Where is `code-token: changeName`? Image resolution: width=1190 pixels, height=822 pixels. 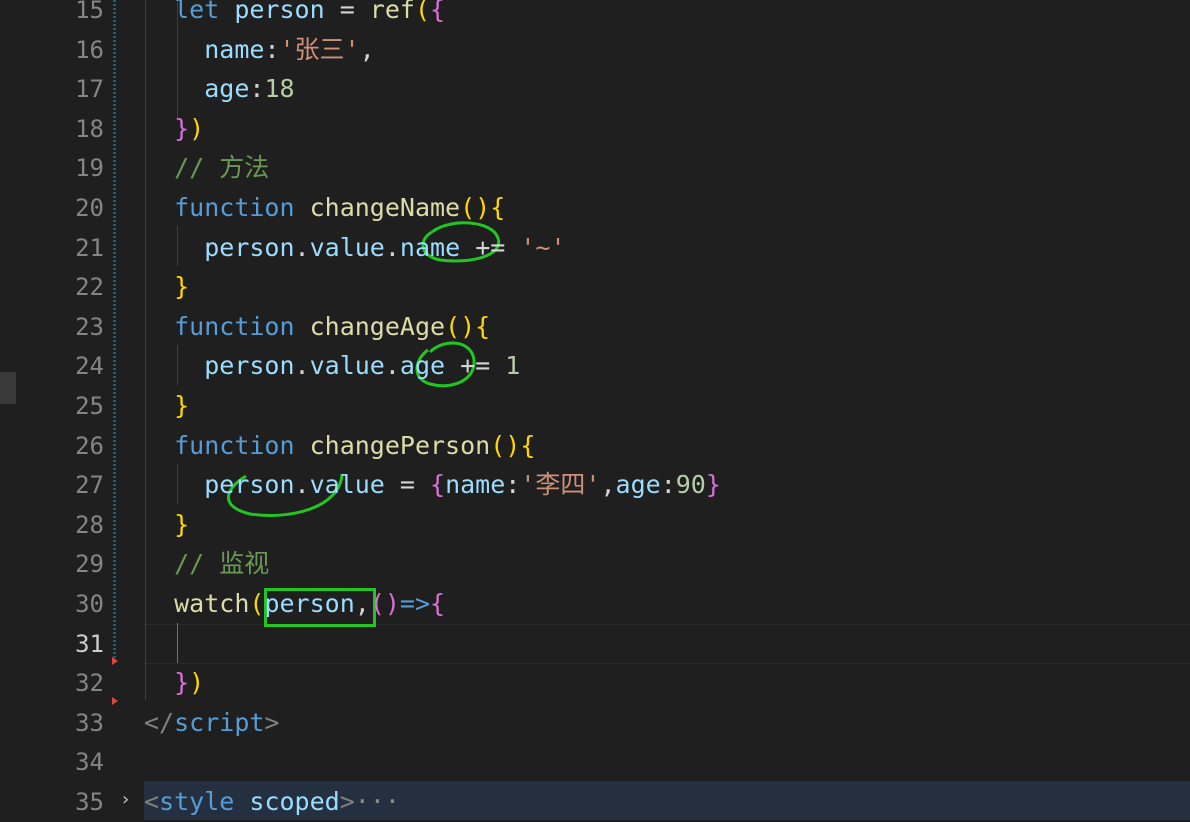 code-token: changeName is located at coordinates (385, 207).